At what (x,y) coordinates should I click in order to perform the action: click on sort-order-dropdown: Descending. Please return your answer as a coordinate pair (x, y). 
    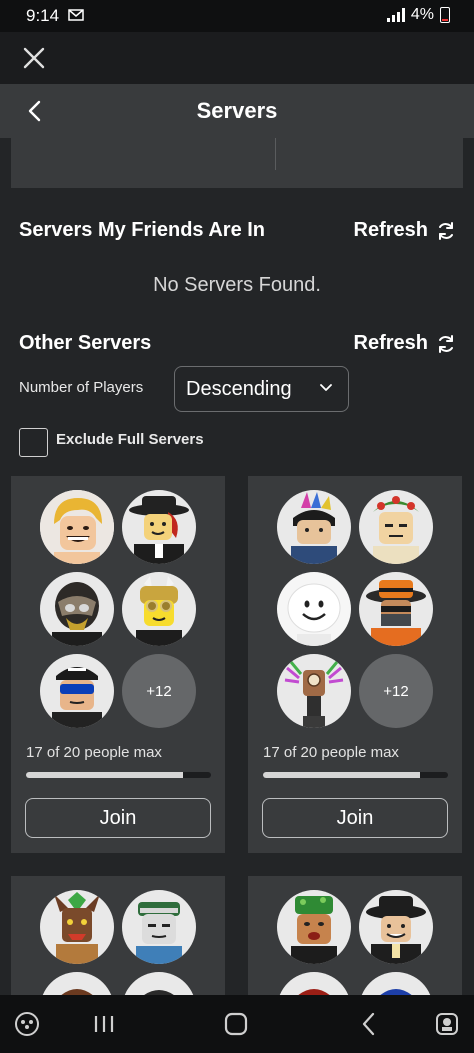
    Looking at the image, I should click on (261, 389).